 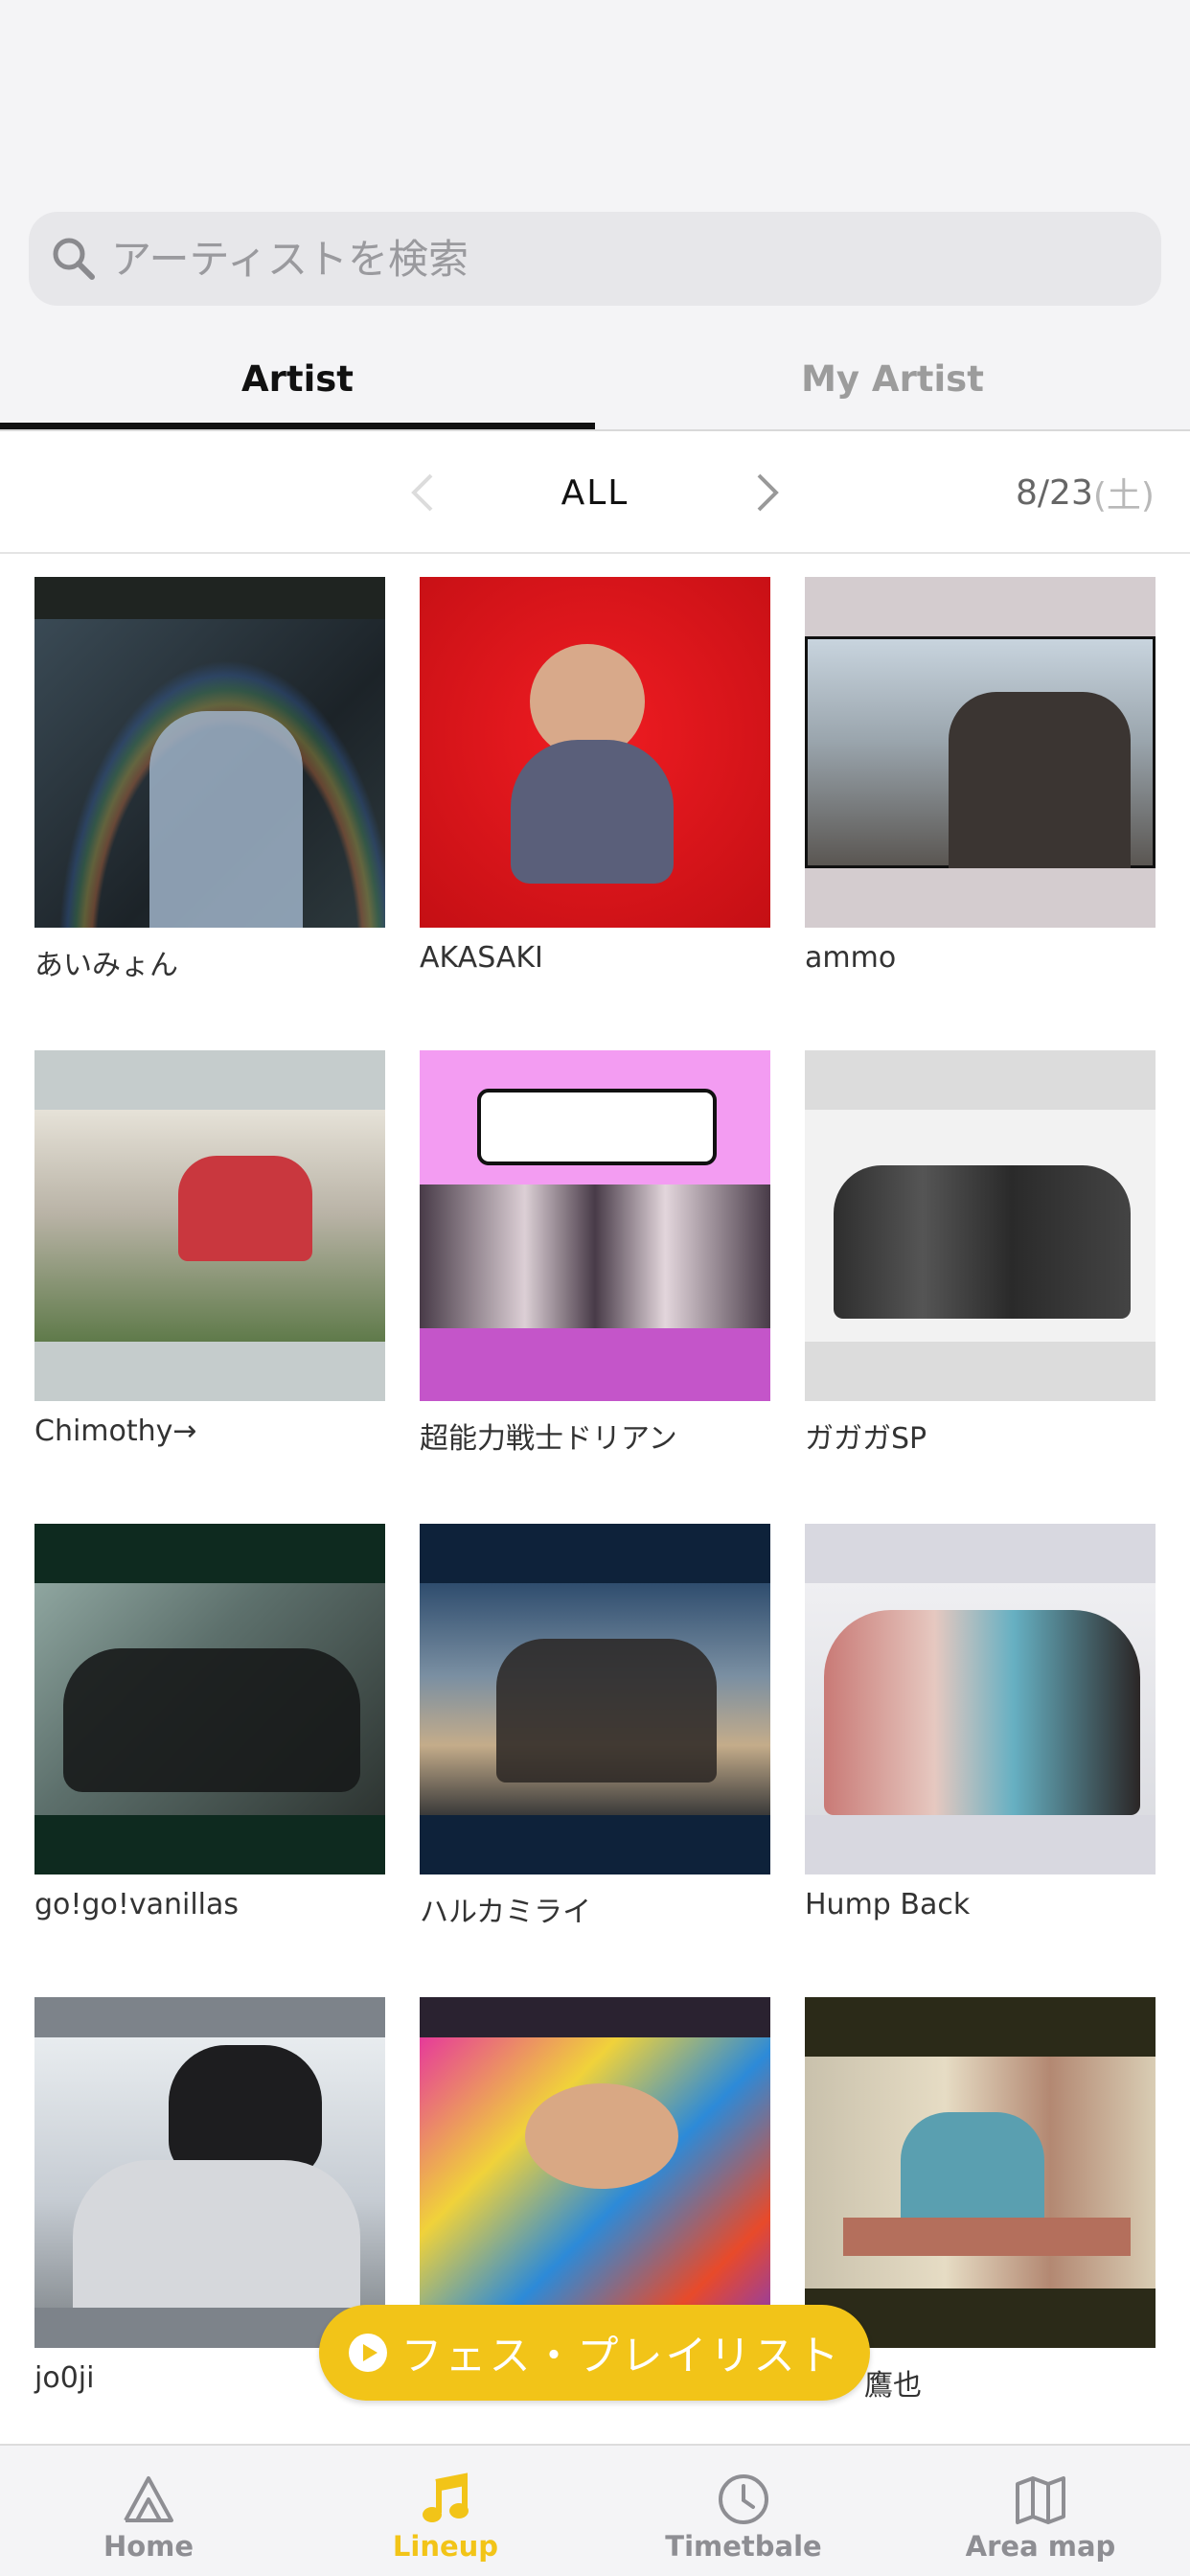 What do you see at coordinates (116, 1431) in the screenshot?
I see `artist-name: Chimothy→` at bounding box center [116, 1431].